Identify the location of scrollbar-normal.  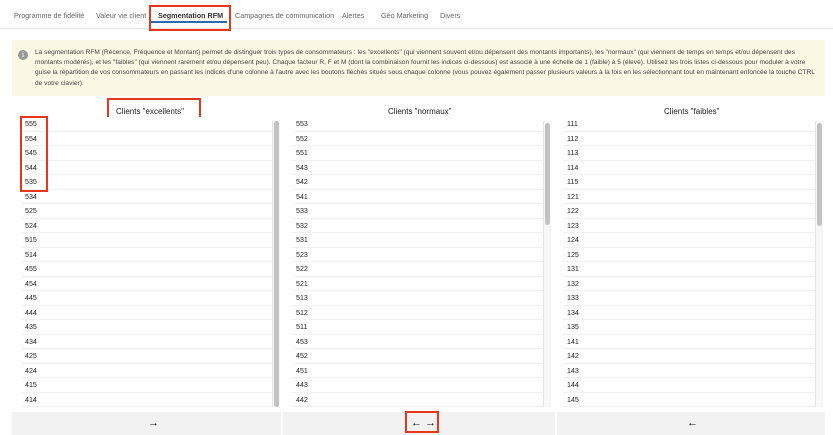
(547, 264).